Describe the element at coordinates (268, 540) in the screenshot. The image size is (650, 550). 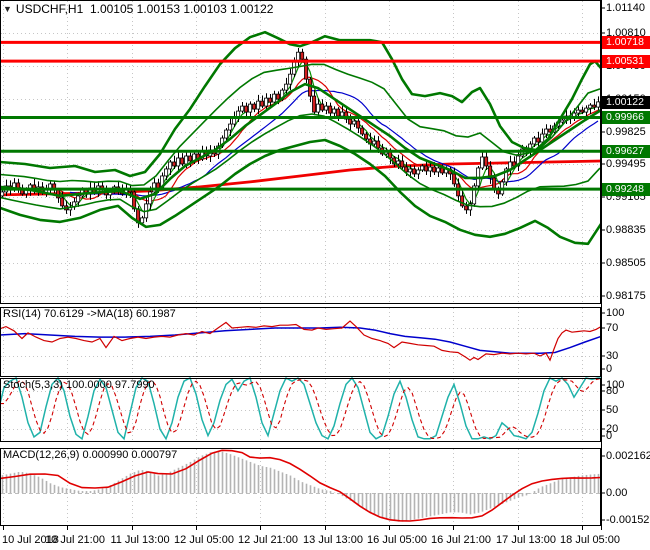
I see `x-axis-label: 12 Jul 21:00` at that location.